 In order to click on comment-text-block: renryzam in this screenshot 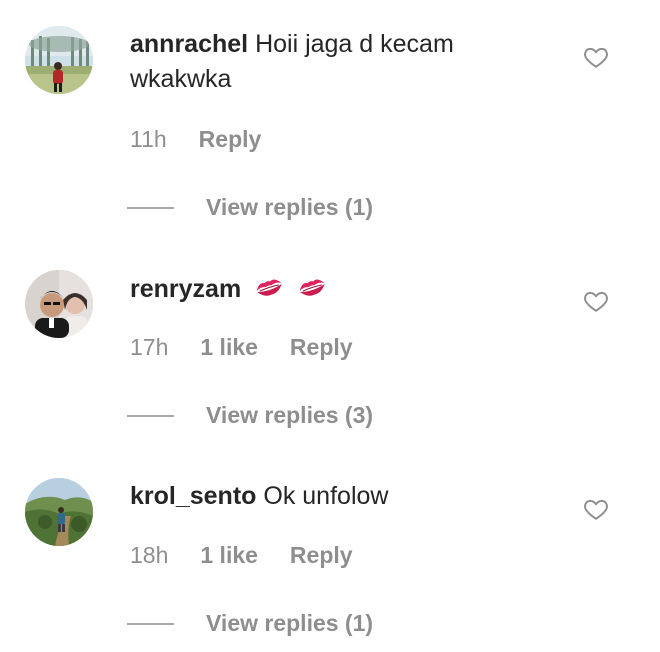, I will do `click(335, 289)`.